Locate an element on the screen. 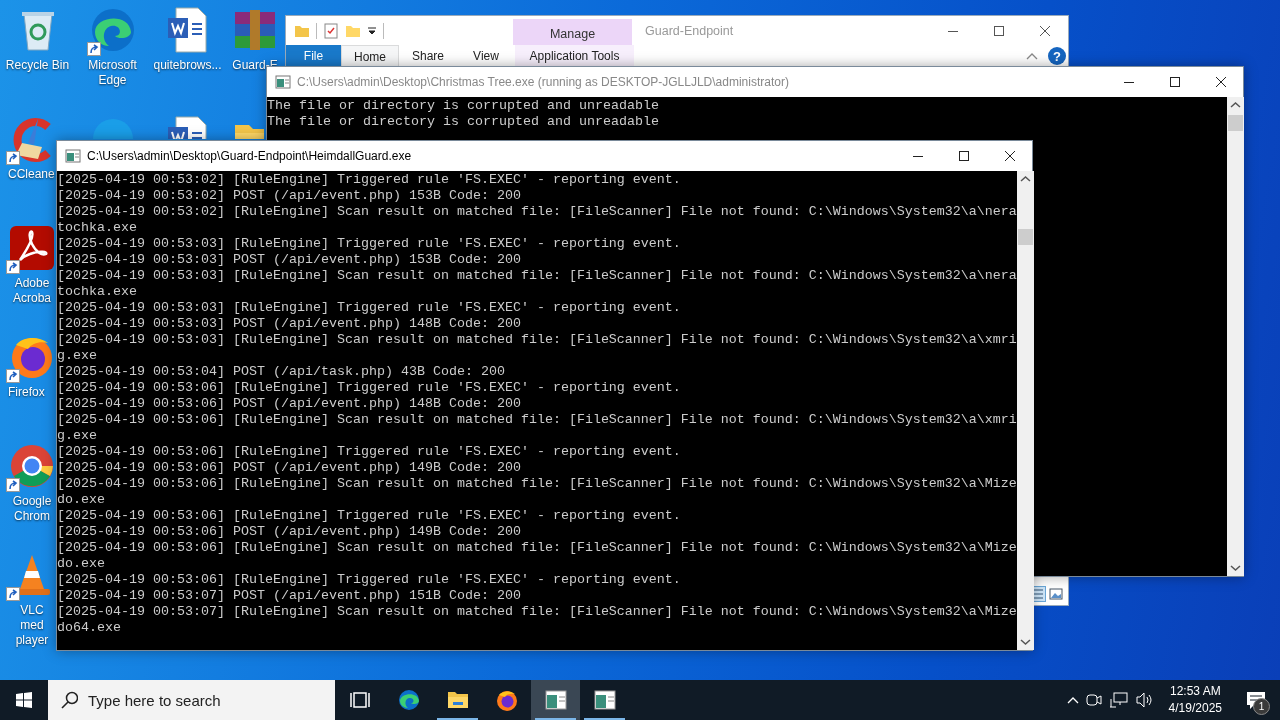 The image size is (1280, 720). pdf-icon is located at coordinates (32, 248).